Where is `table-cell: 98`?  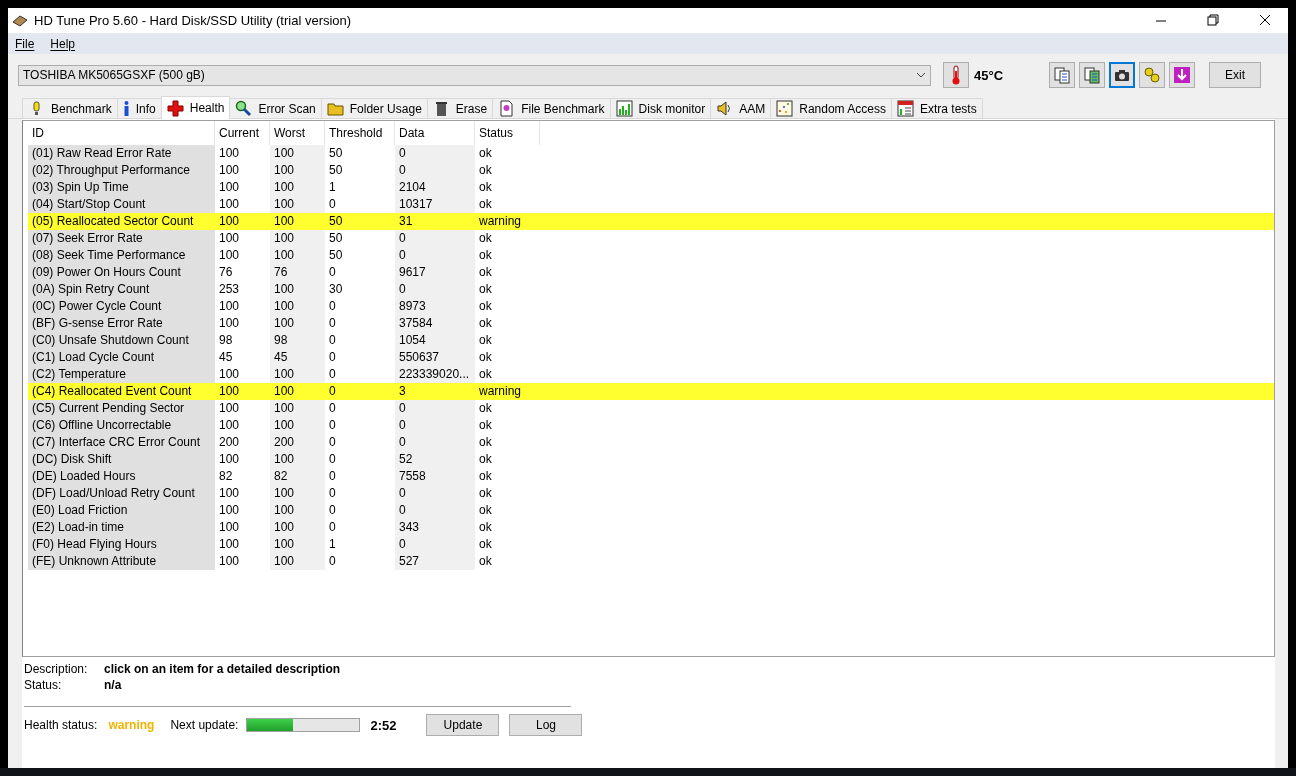 table-cell: 98 is located at coordinates (297, 340).